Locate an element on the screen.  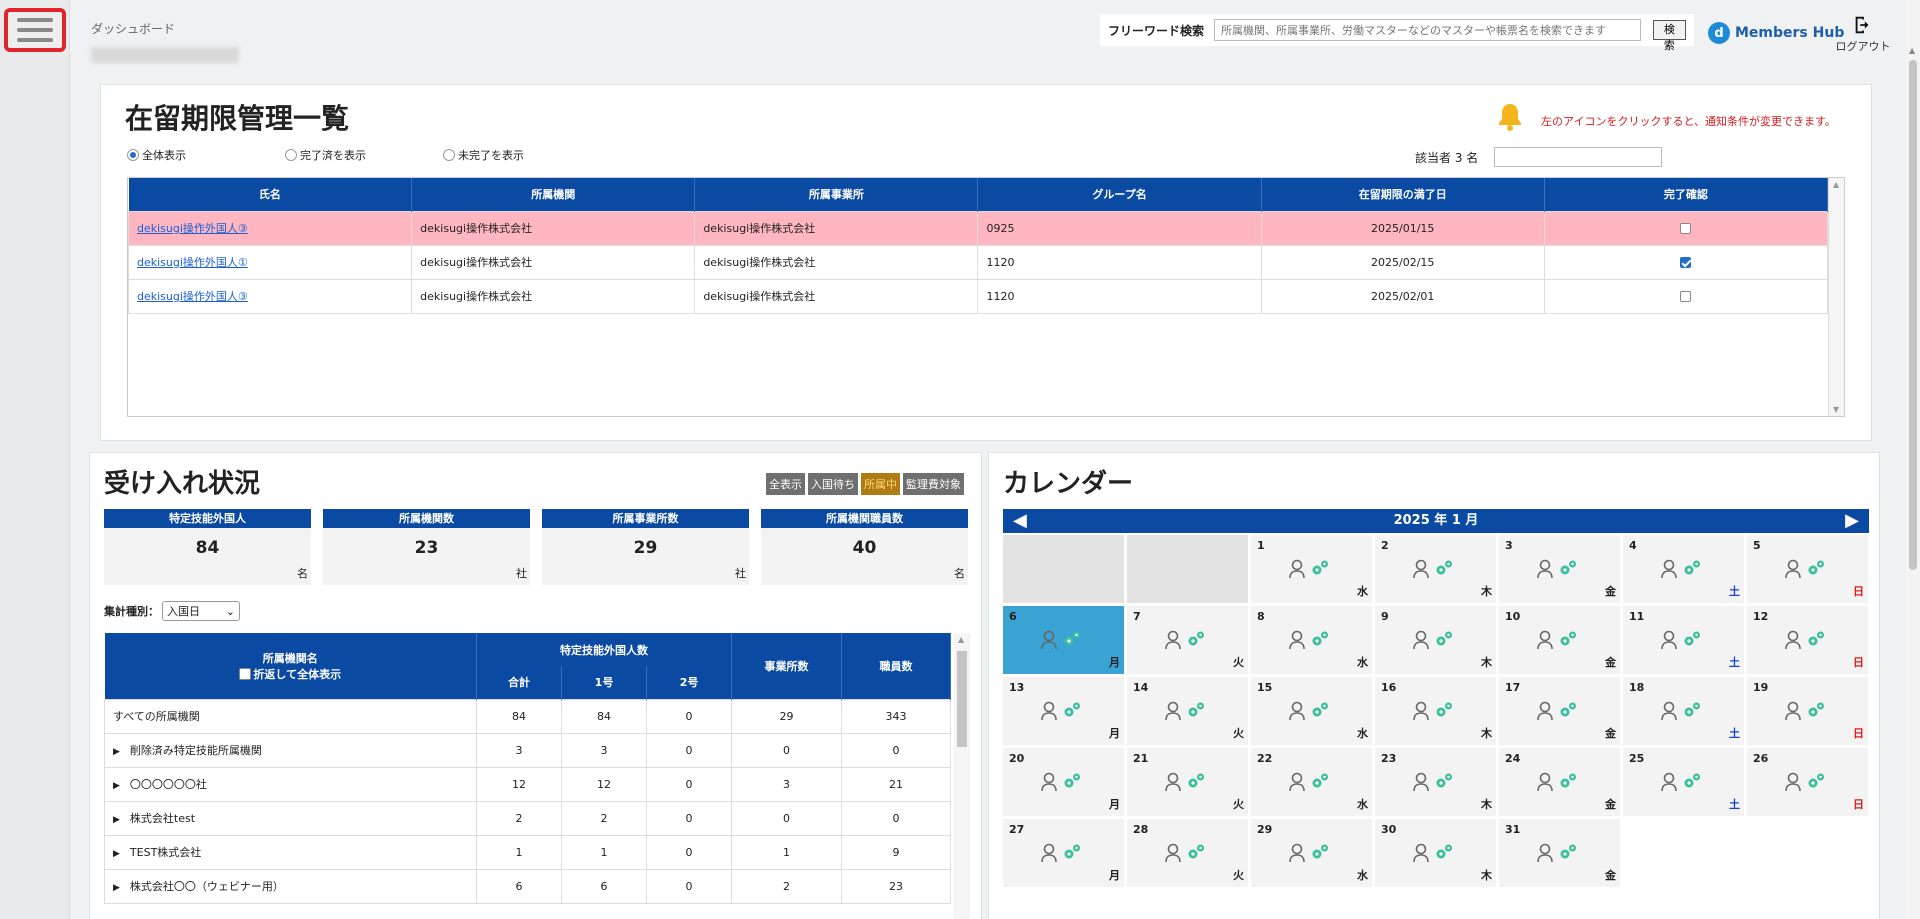
calendar-day-cell: 3金 is located at coordinates (1559, 569).